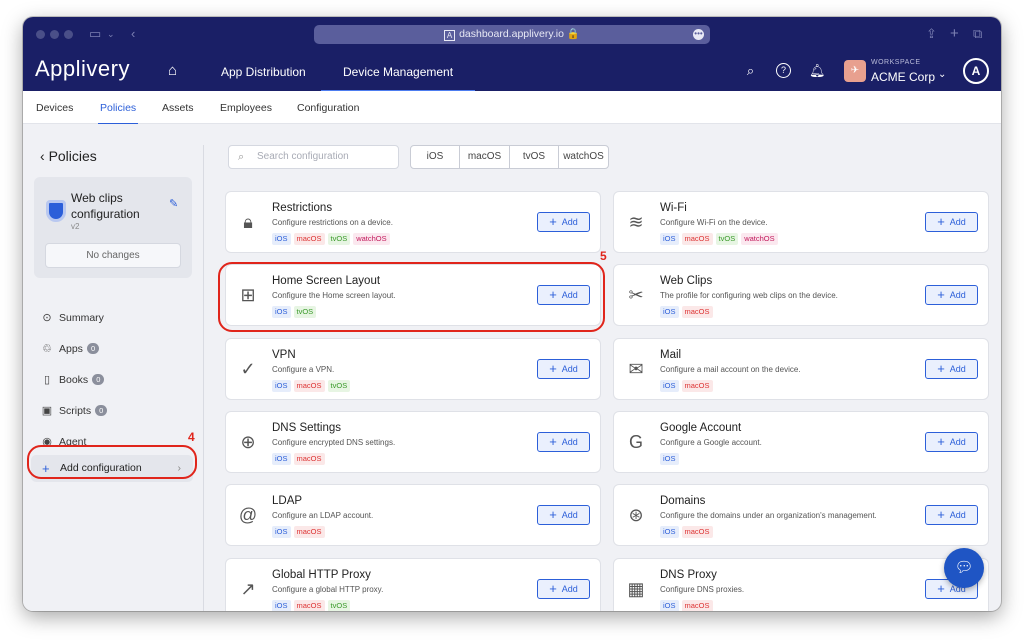 Image resolution: width=1024 pixels, height=640 pixels. Describe the element at coordinates (683, 501) in the screenshot. I see `config-title: Domains` at that location.